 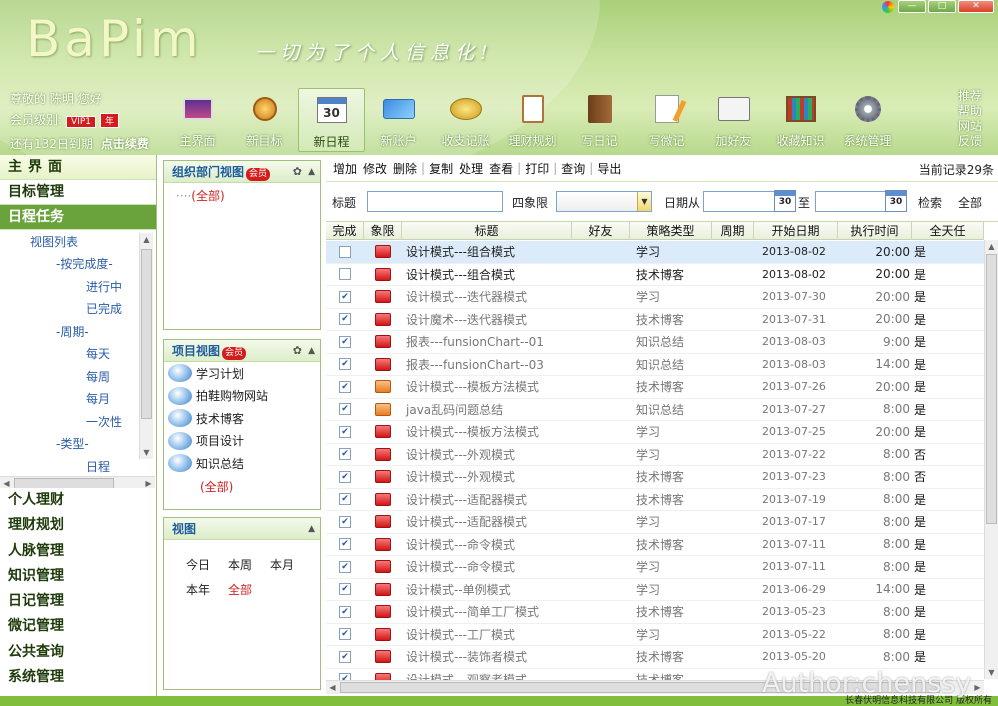 I want to click on title-cell: 设计模式--单例模式, so click(x=487, y=589).